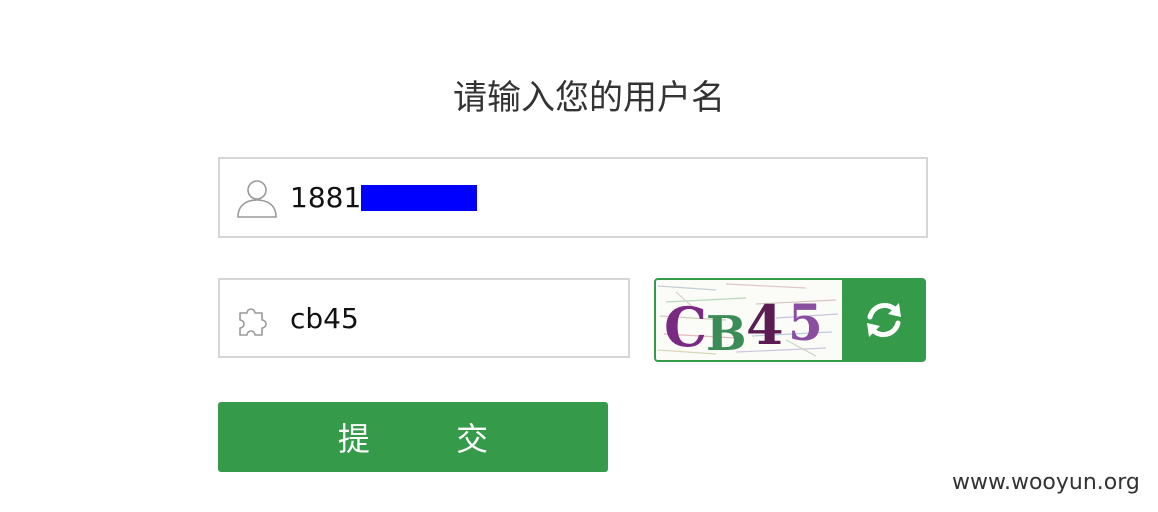 The image size is (1158, 512). I want to click on svg-text: 5, so click(805, 322).